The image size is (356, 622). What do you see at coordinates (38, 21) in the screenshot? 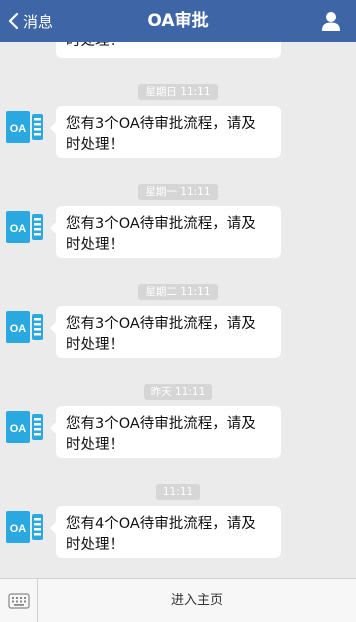
I see `back-label: 消息` at bounding box center [38, 21].